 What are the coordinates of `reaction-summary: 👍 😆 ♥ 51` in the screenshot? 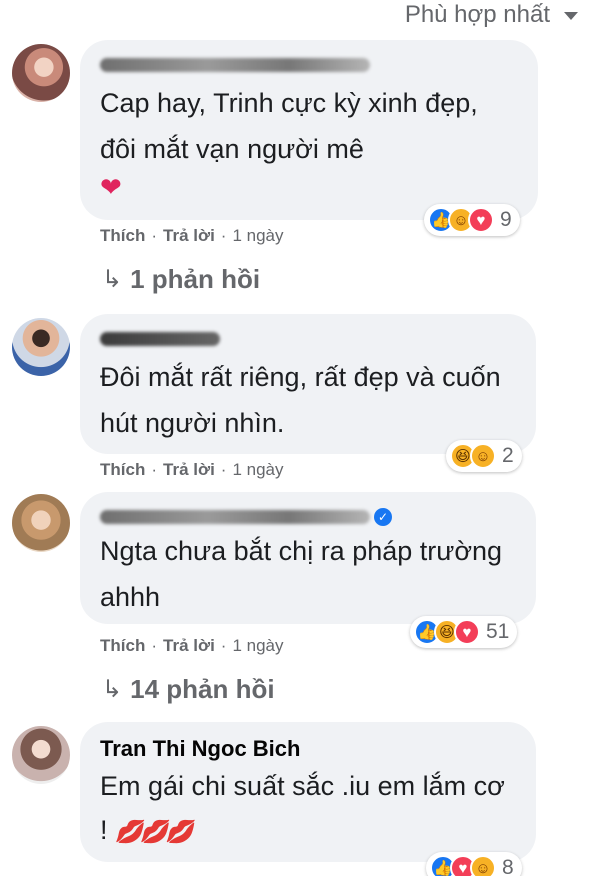 It's located at (464, 632).